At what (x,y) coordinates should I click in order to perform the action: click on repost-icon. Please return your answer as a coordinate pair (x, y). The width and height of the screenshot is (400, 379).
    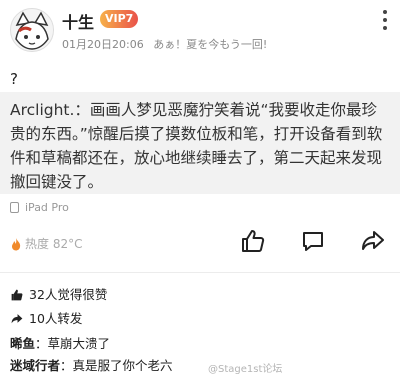
    Looking at the image, I should click on (373, 240).